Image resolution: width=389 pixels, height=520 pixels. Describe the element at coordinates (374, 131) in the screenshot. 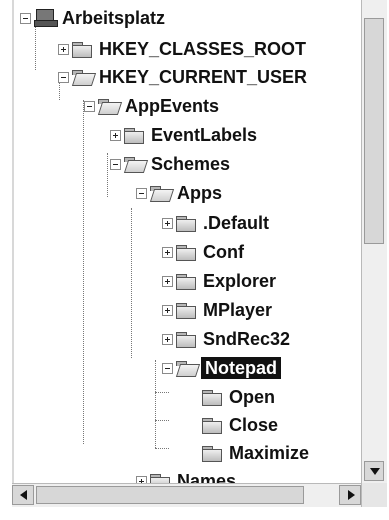

I see `vertical-scroll-thumb` at that location.